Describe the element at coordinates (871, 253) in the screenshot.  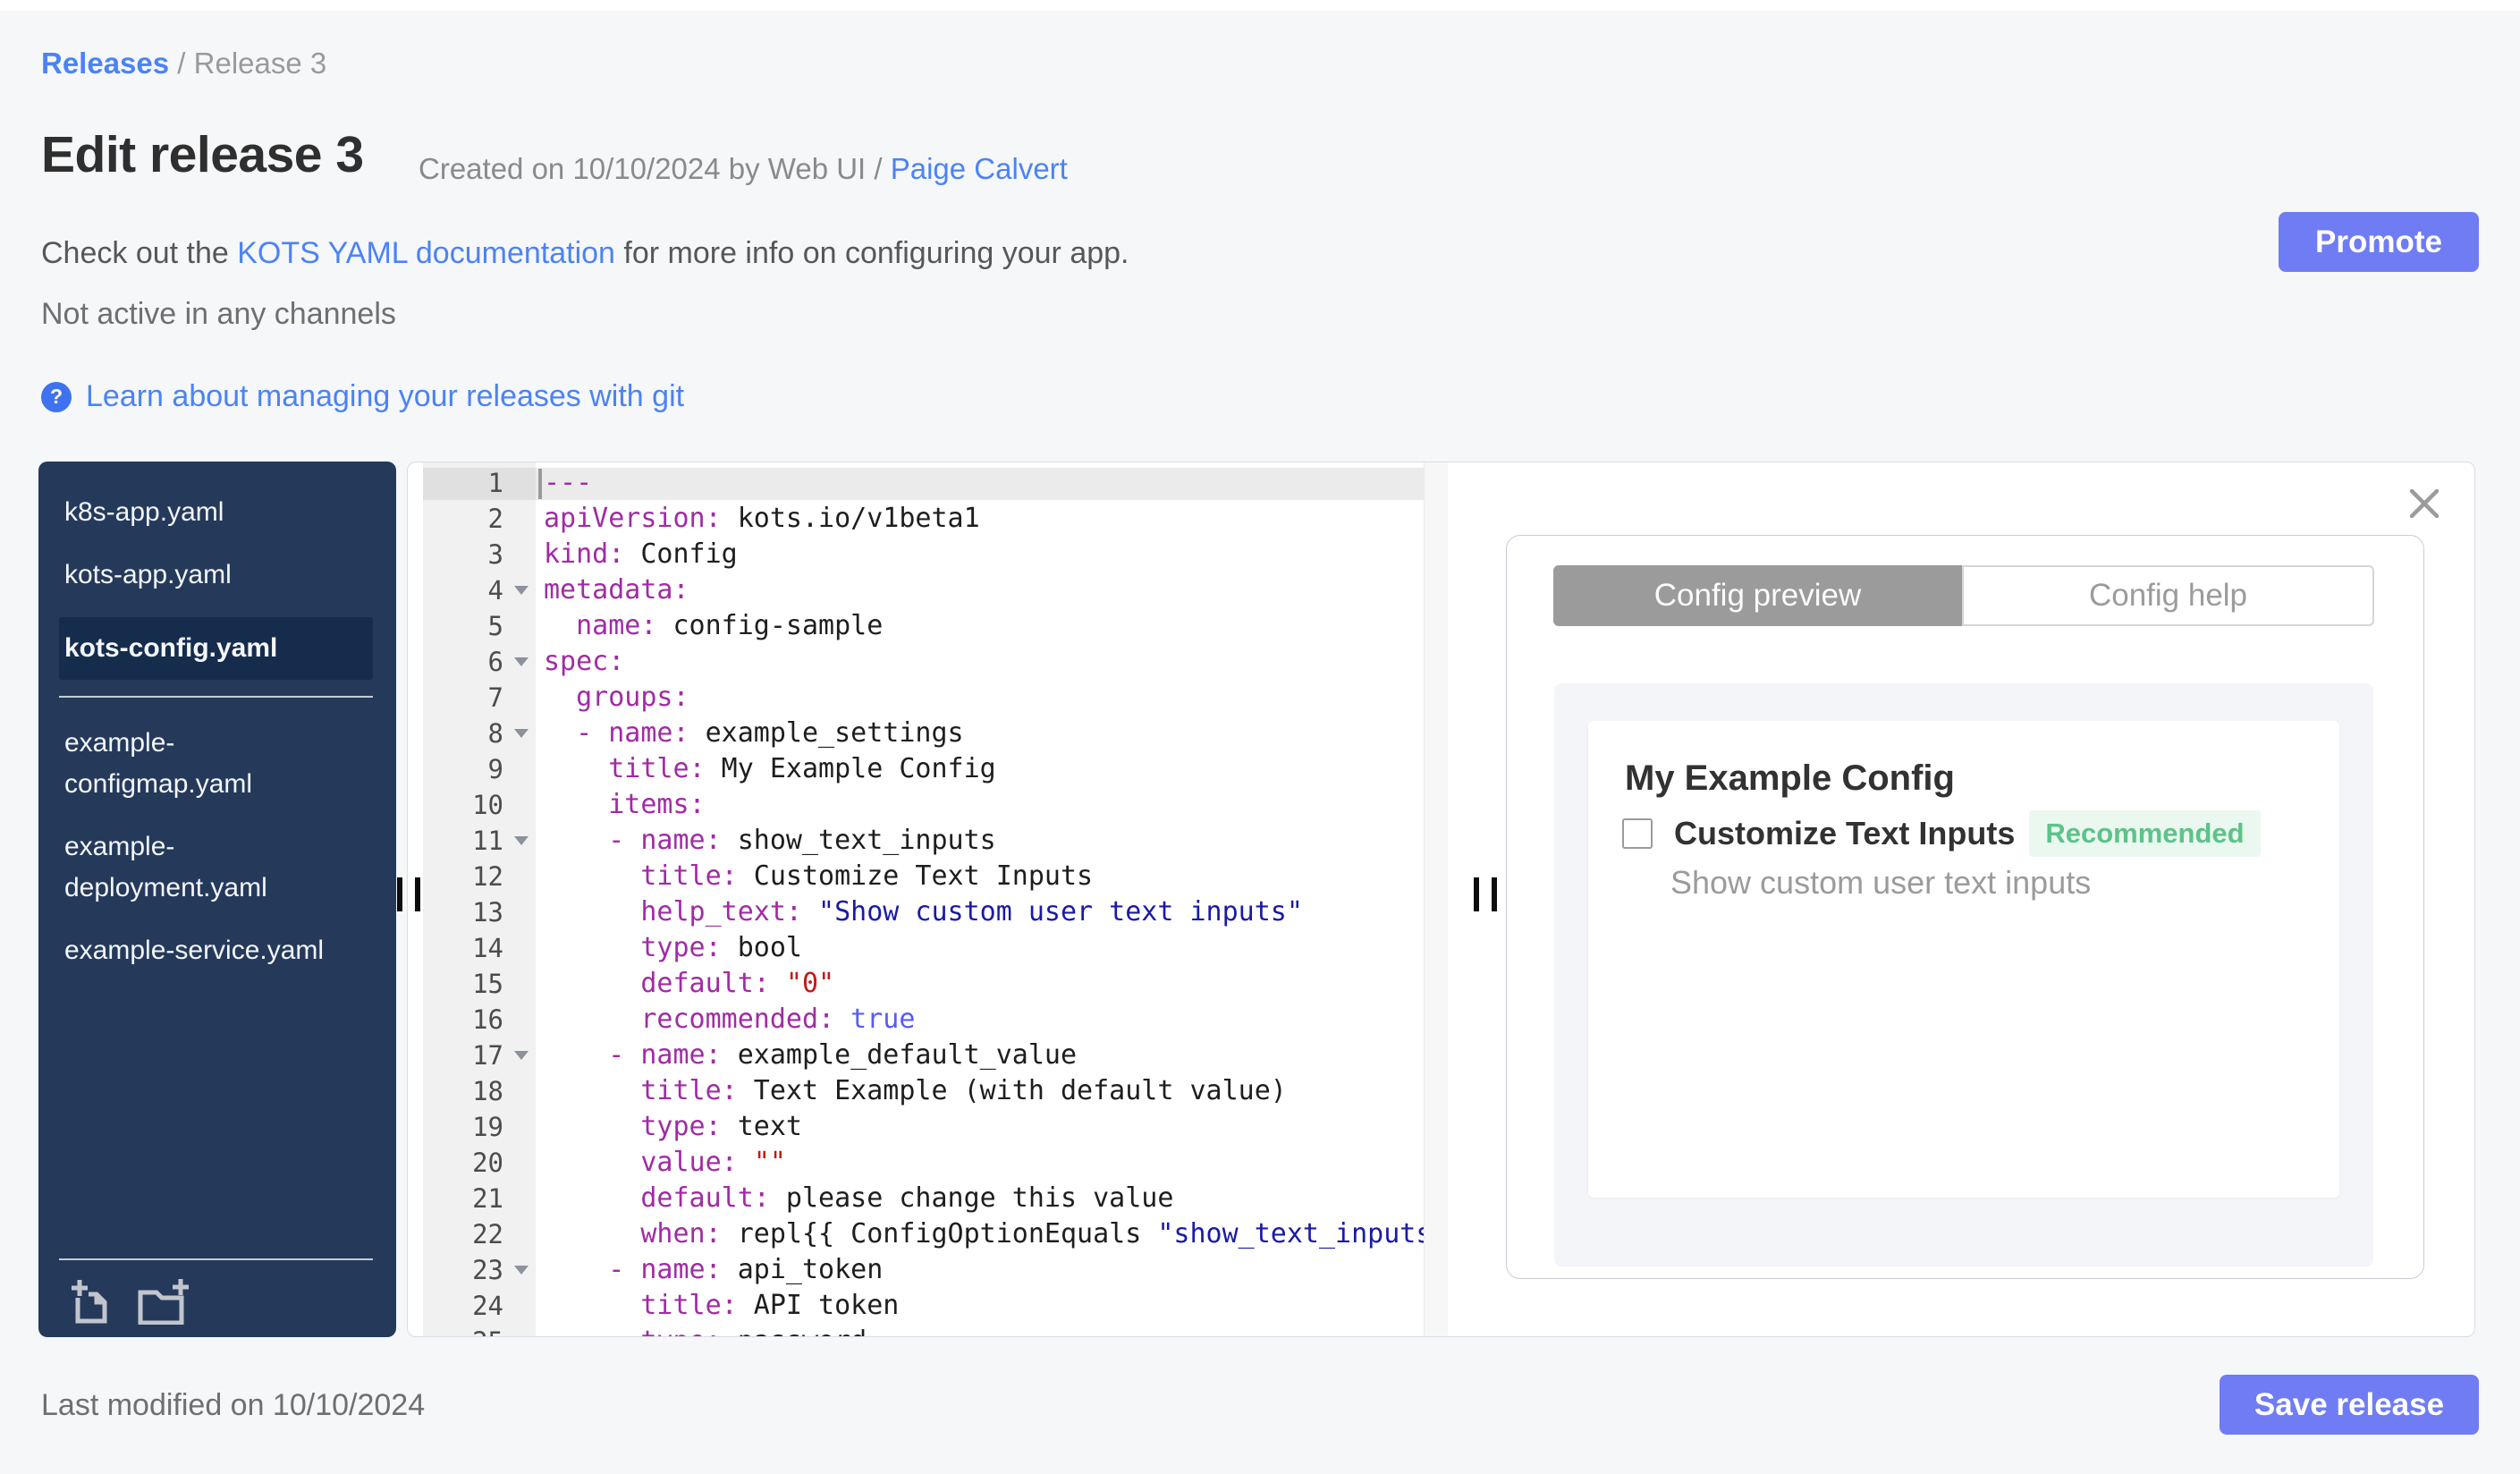
I see `docs-text-after: for more info on configuring your app.` at that location.